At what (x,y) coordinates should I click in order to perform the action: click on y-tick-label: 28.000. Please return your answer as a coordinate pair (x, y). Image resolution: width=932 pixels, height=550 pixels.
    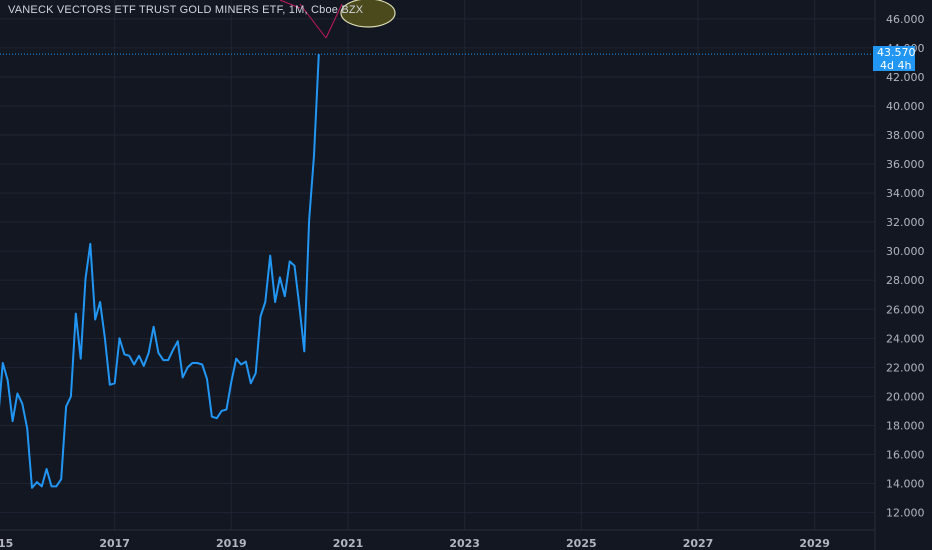
    Looking at the image, I should click on (905, 280).